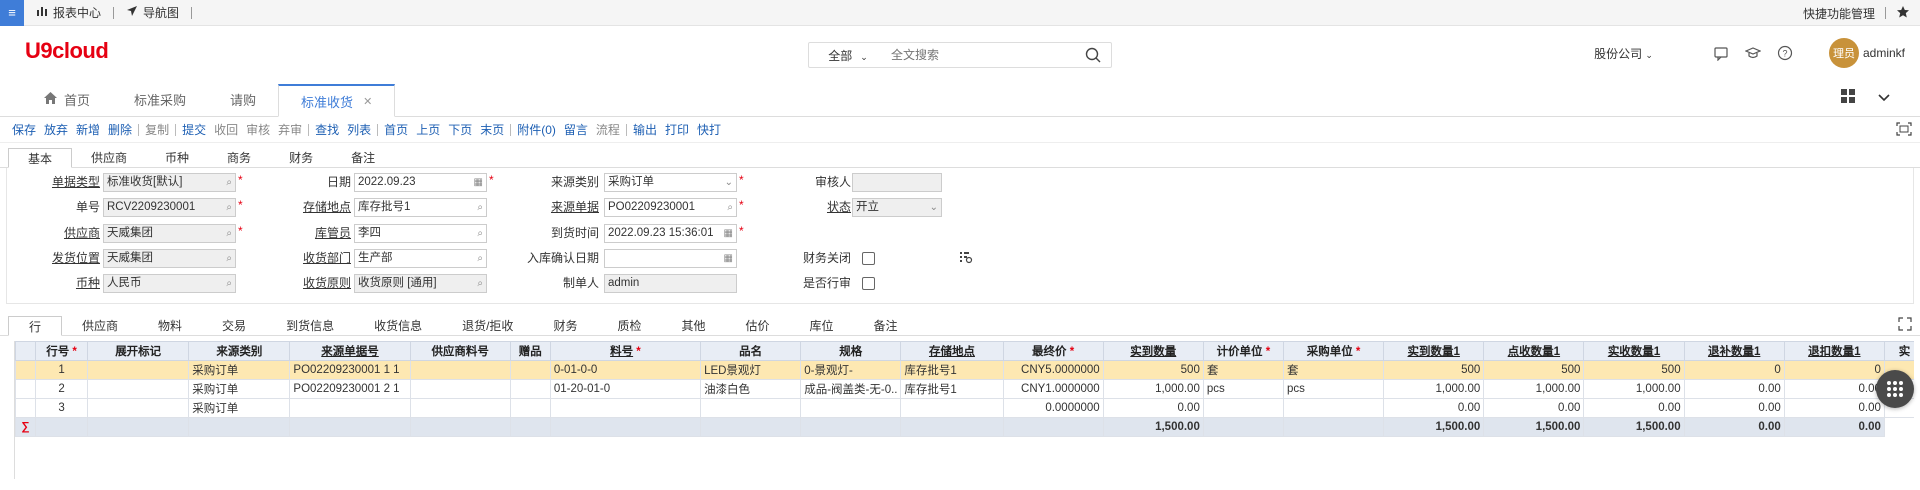  I want to click on tab-line-material: 物料, so click(170, 325).